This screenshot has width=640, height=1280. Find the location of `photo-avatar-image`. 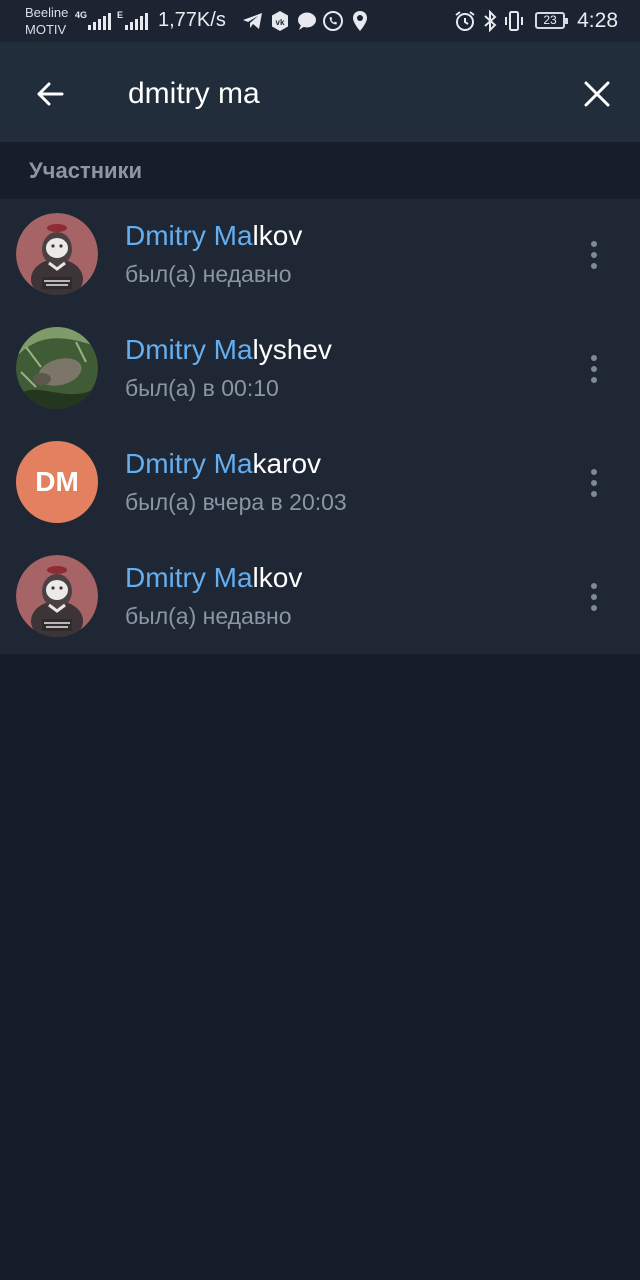

photo-avatar-image is located at coordinates (57, 368).